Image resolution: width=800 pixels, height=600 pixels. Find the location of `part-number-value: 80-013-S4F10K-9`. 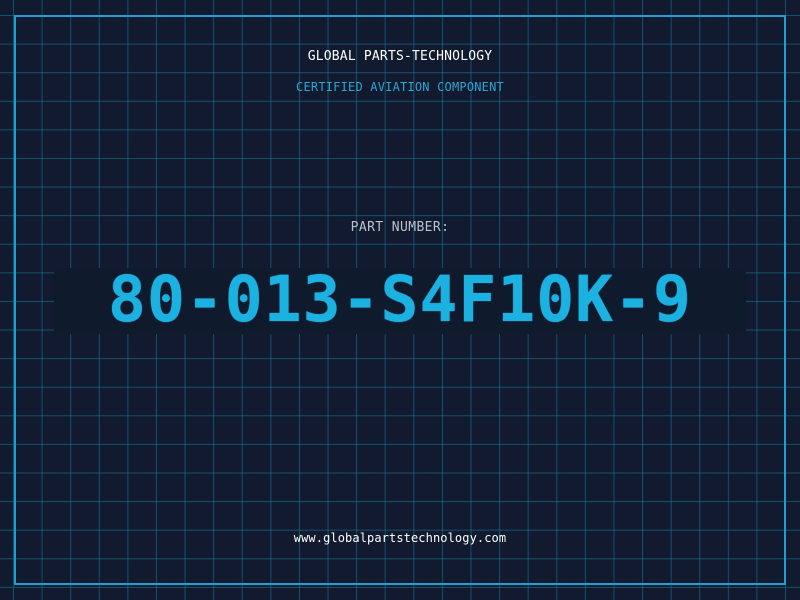

part-number-value: 80-013-S4F10K-9 is located at coordinates (400, 299).